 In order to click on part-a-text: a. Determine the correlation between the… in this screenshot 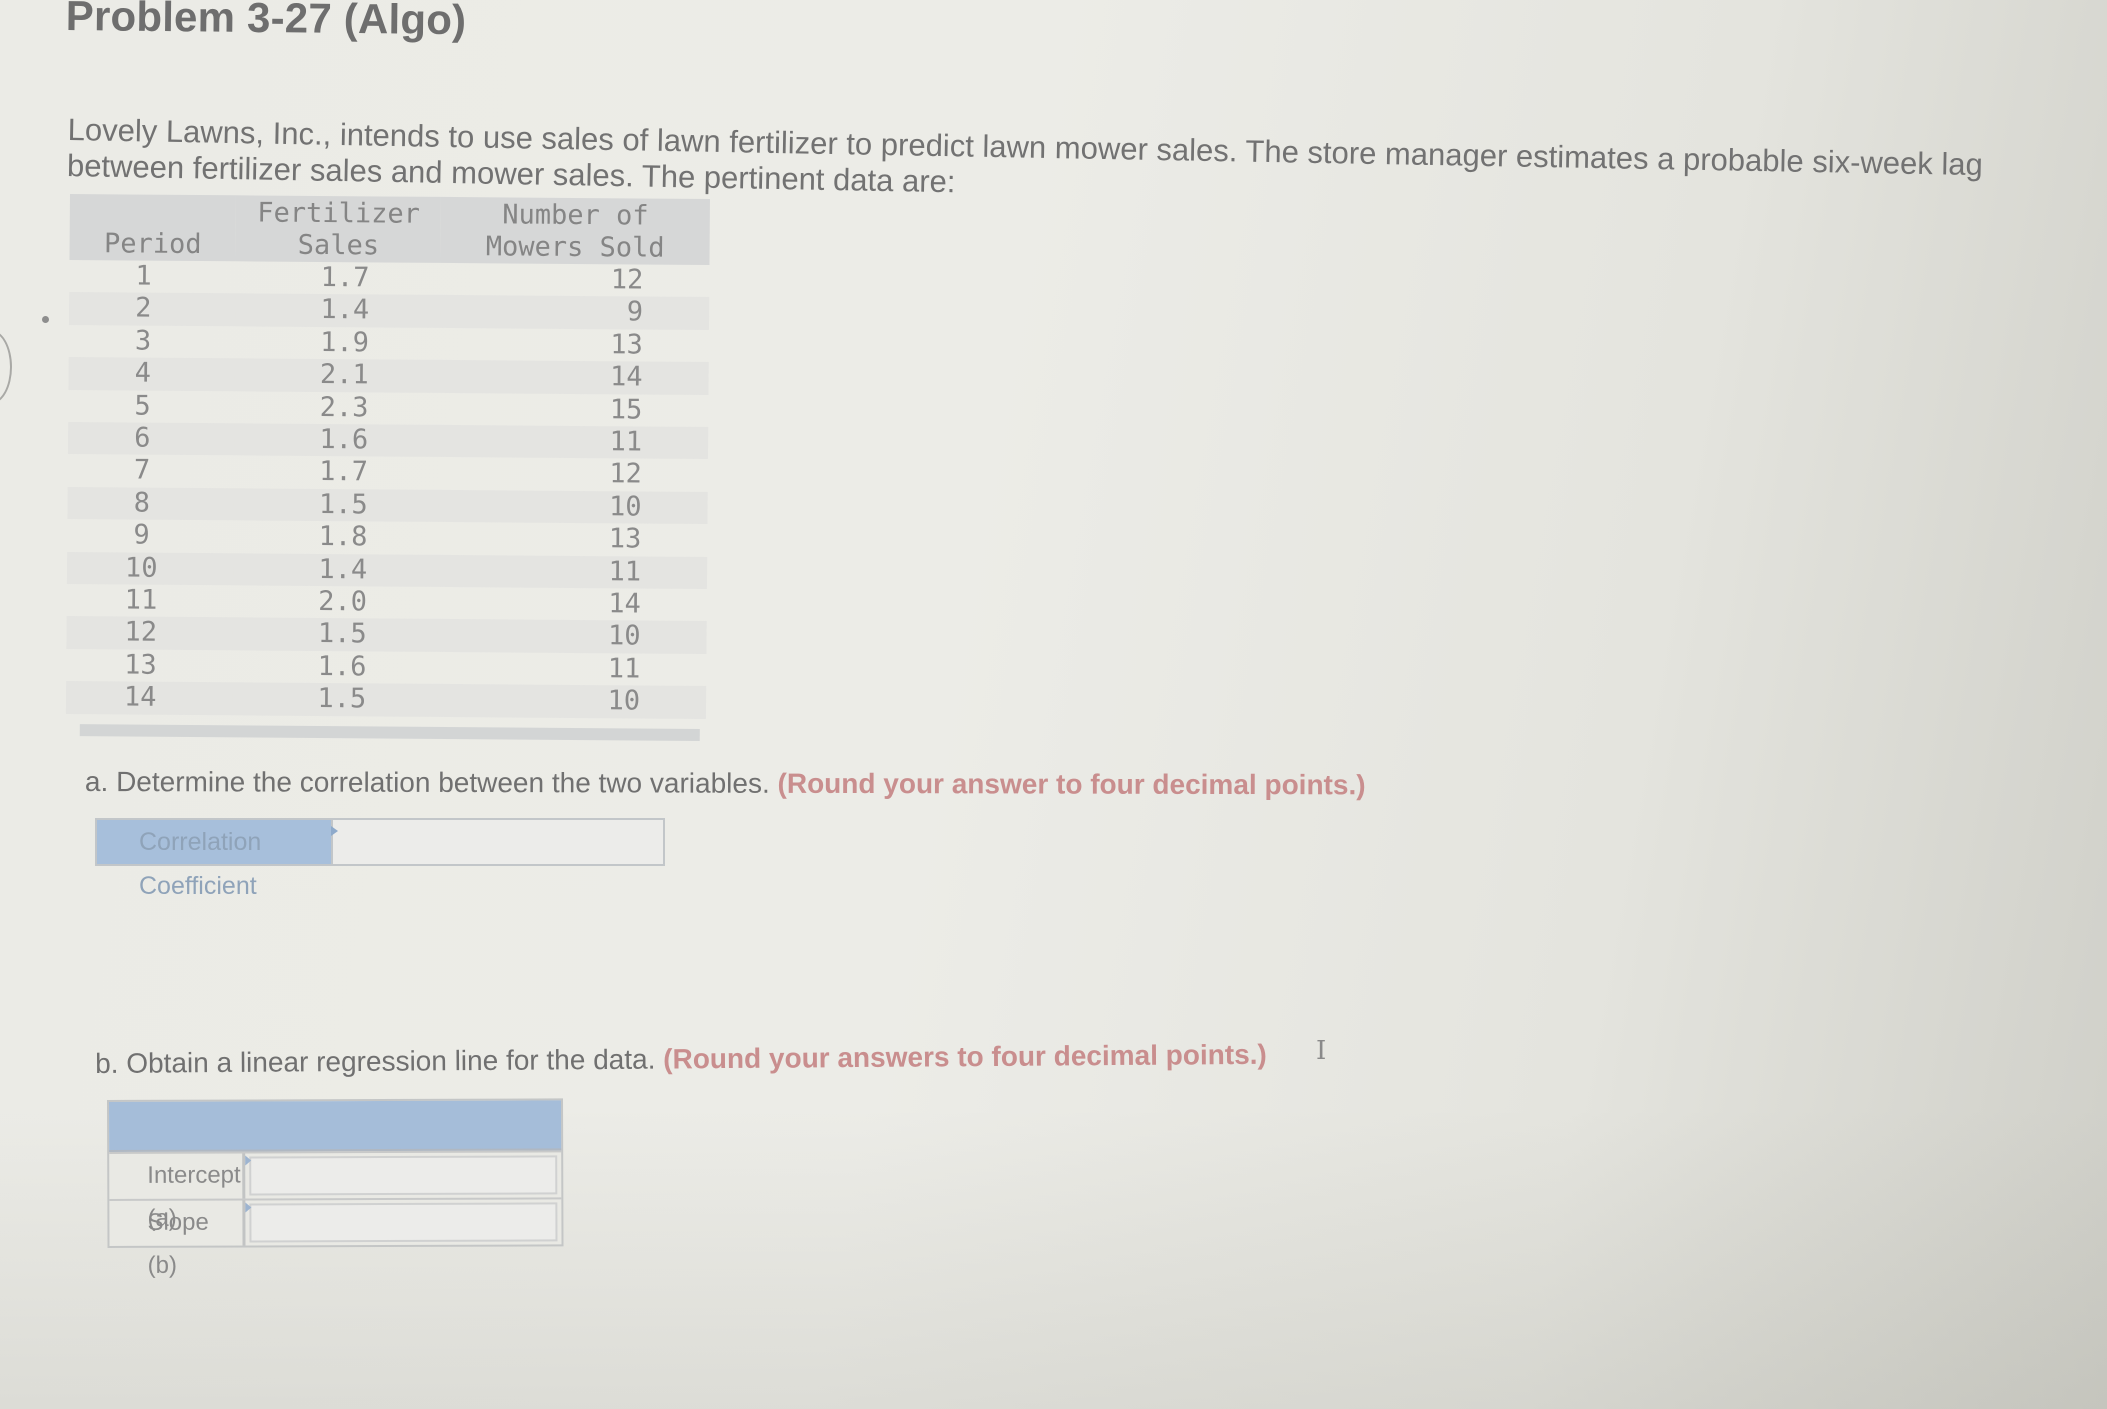, I will do `click(427, 782)`.